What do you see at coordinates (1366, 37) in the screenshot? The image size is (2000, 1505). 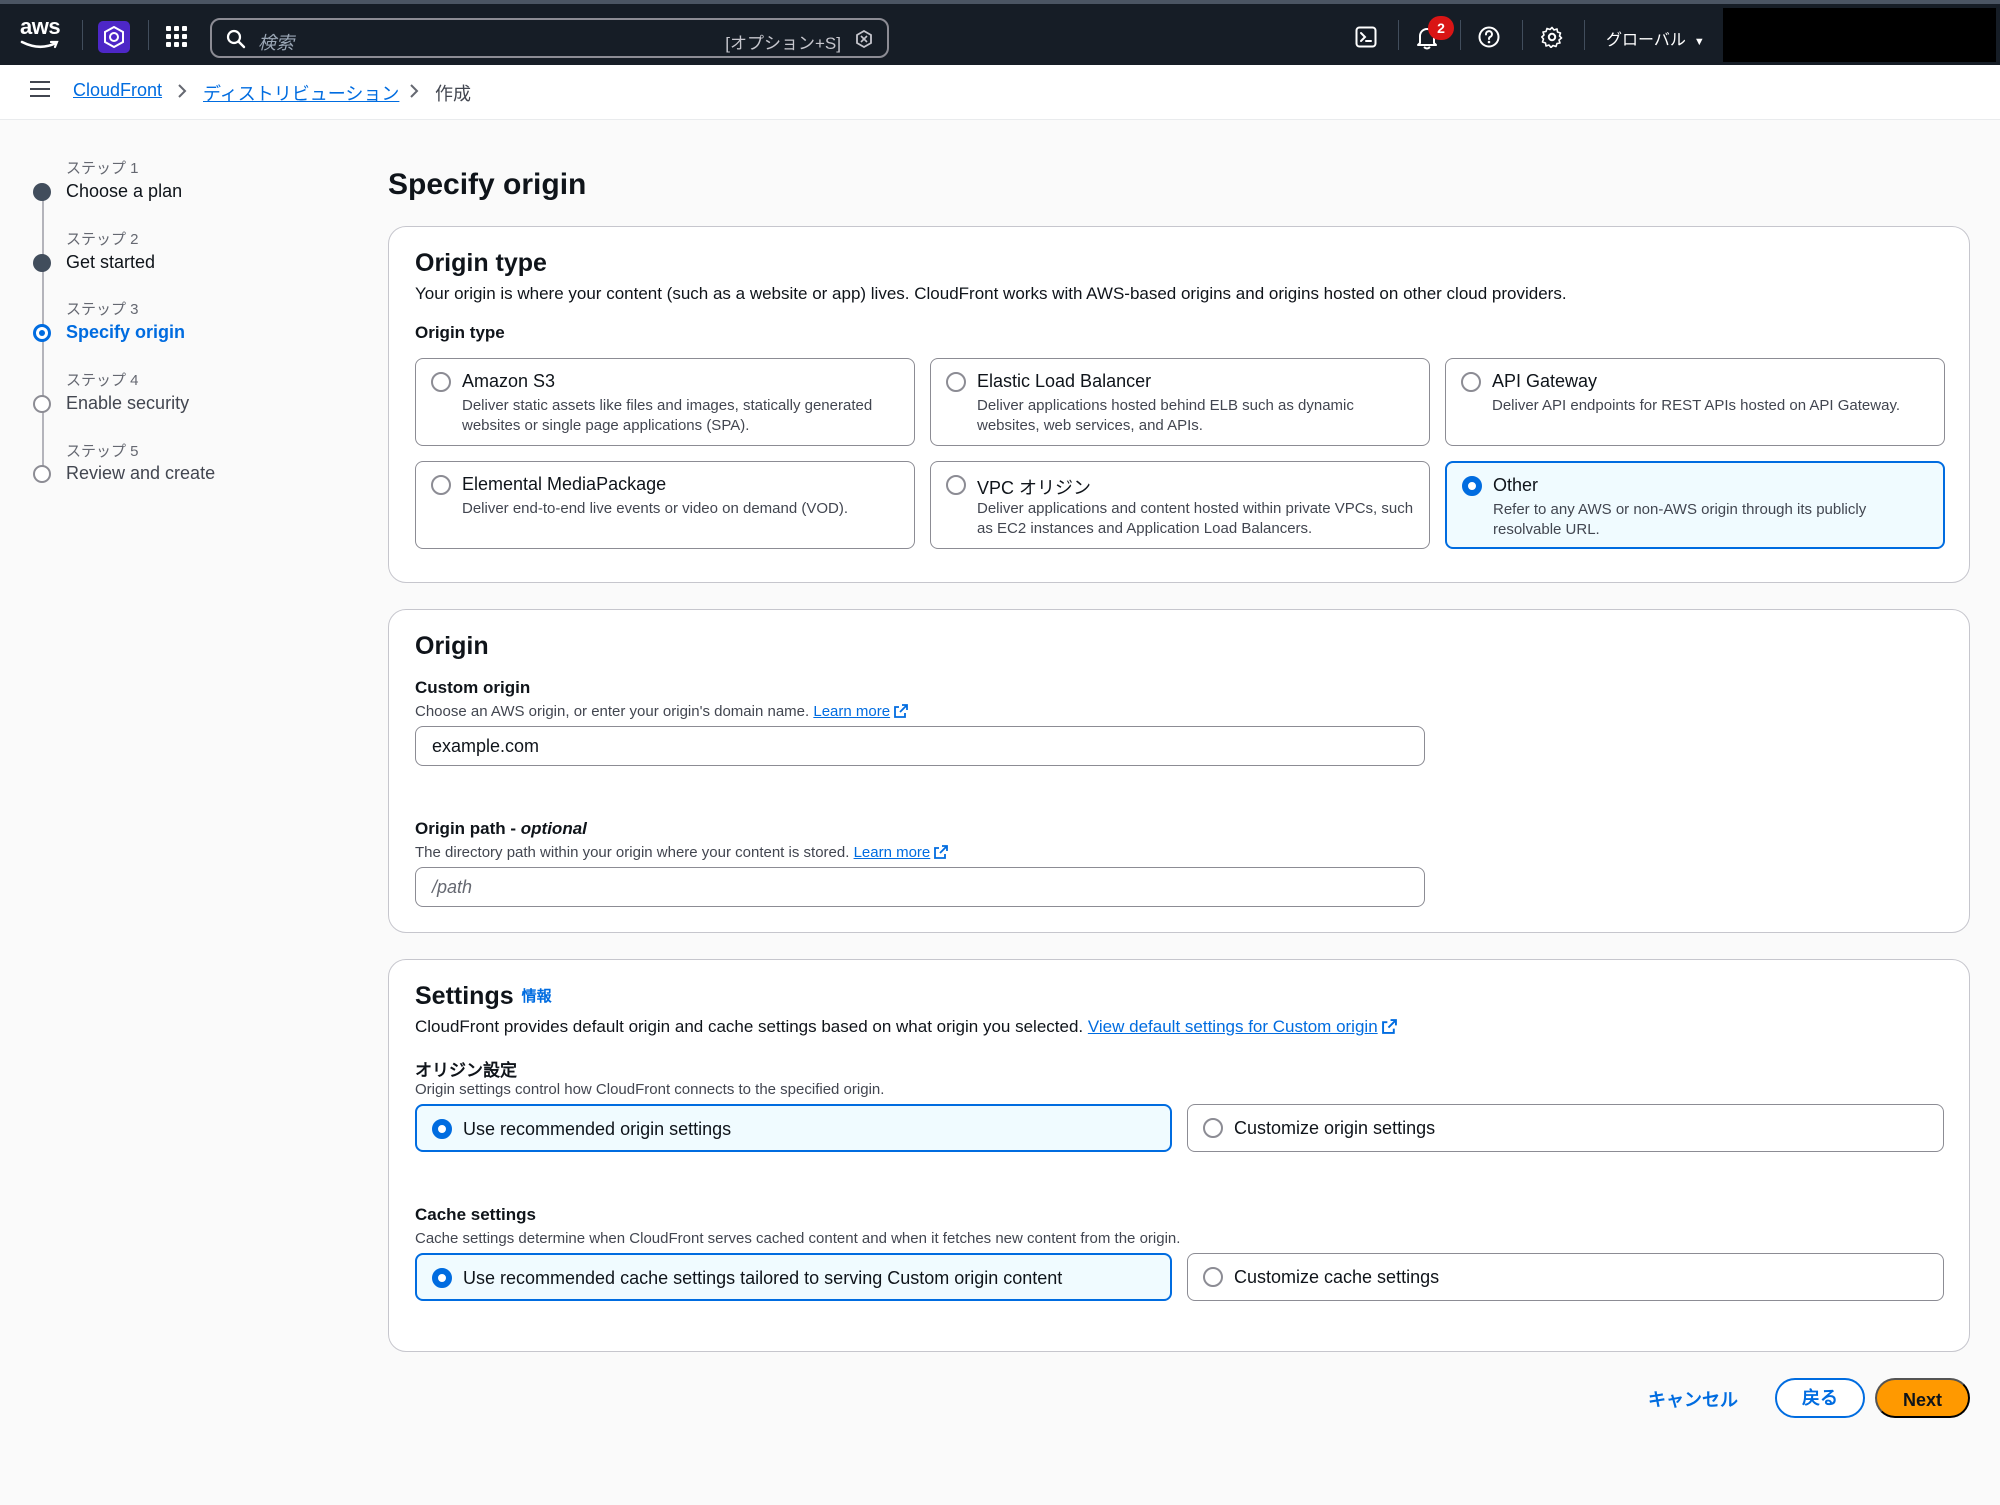 I see `cloudshell-icon` at bounding box center [1366, 37].